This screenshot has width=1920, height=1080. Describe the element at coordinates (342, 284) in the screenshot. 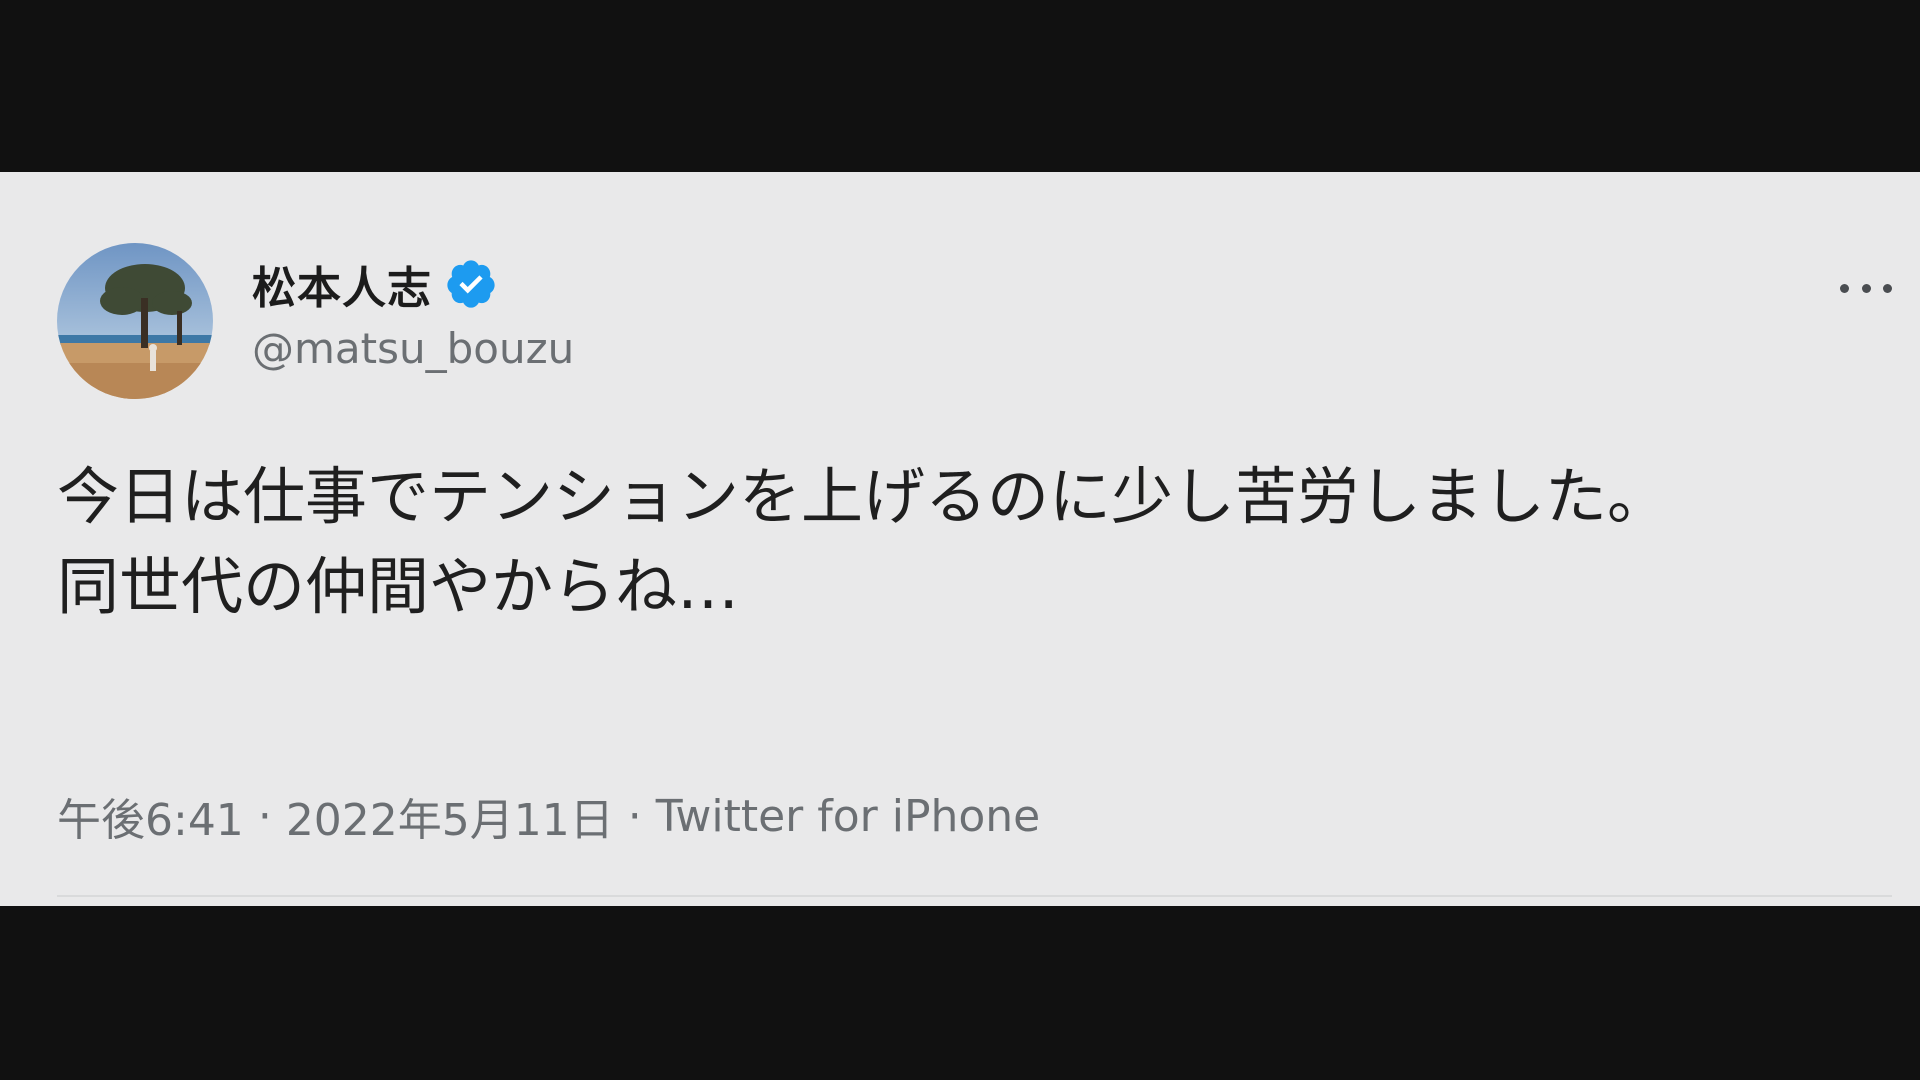

I see `display-name: 松本人志` at that location.